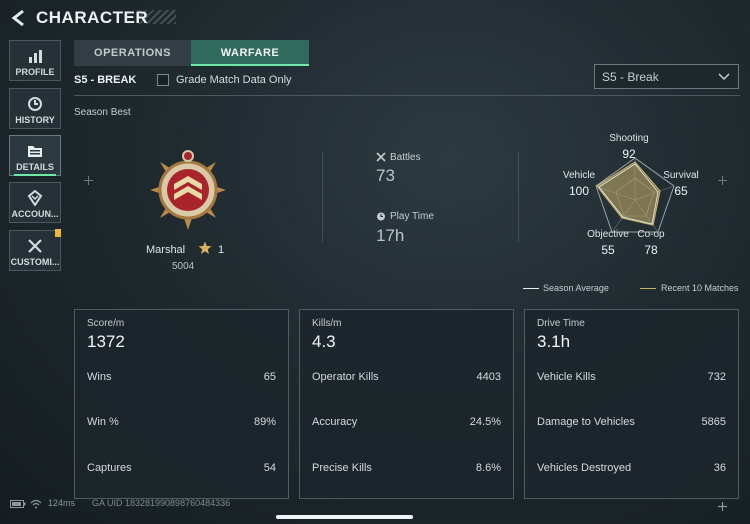 Image resolution: width=750 pixels, height=524 pixels. Describe the element at coordinates (163, 80) in the screenshot. I see `grade-match-checkbox` at that location.